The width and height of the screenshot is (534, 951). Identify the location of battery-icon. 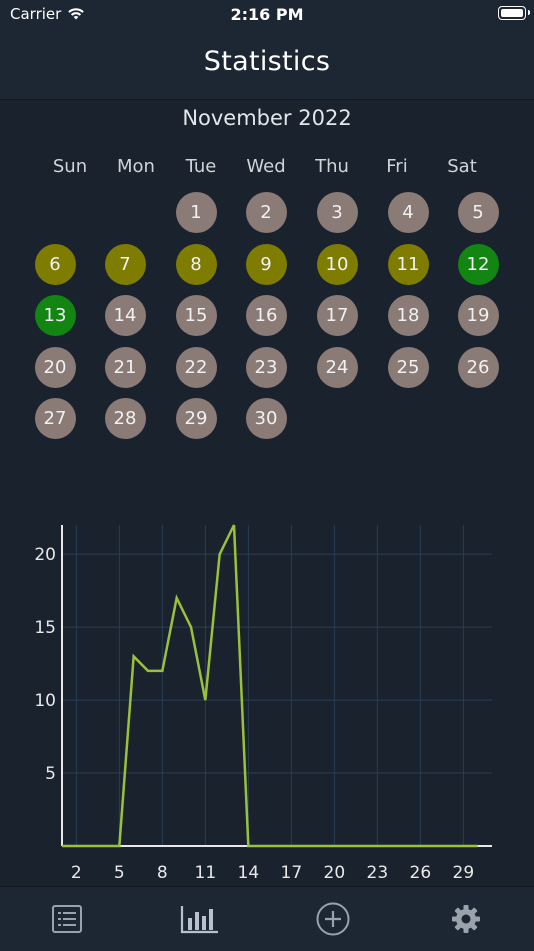
(512, 13).